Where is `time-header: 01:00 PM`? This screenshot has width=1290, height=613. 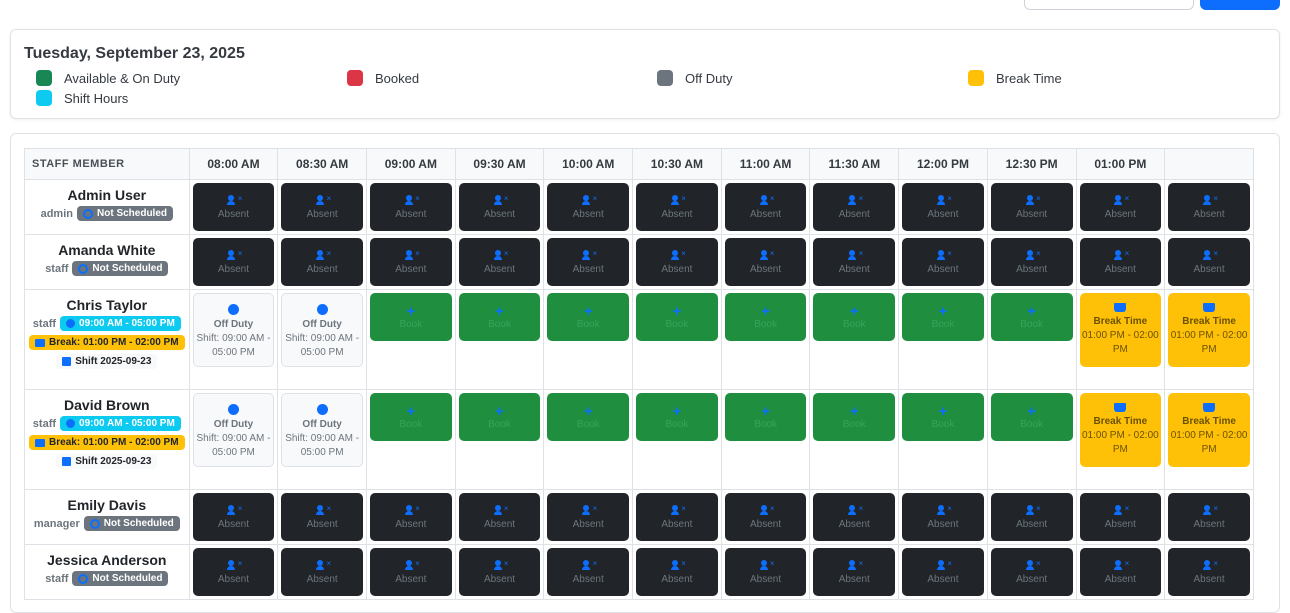 time-header: 01:00 PM is located at coordinates (1120, 164).